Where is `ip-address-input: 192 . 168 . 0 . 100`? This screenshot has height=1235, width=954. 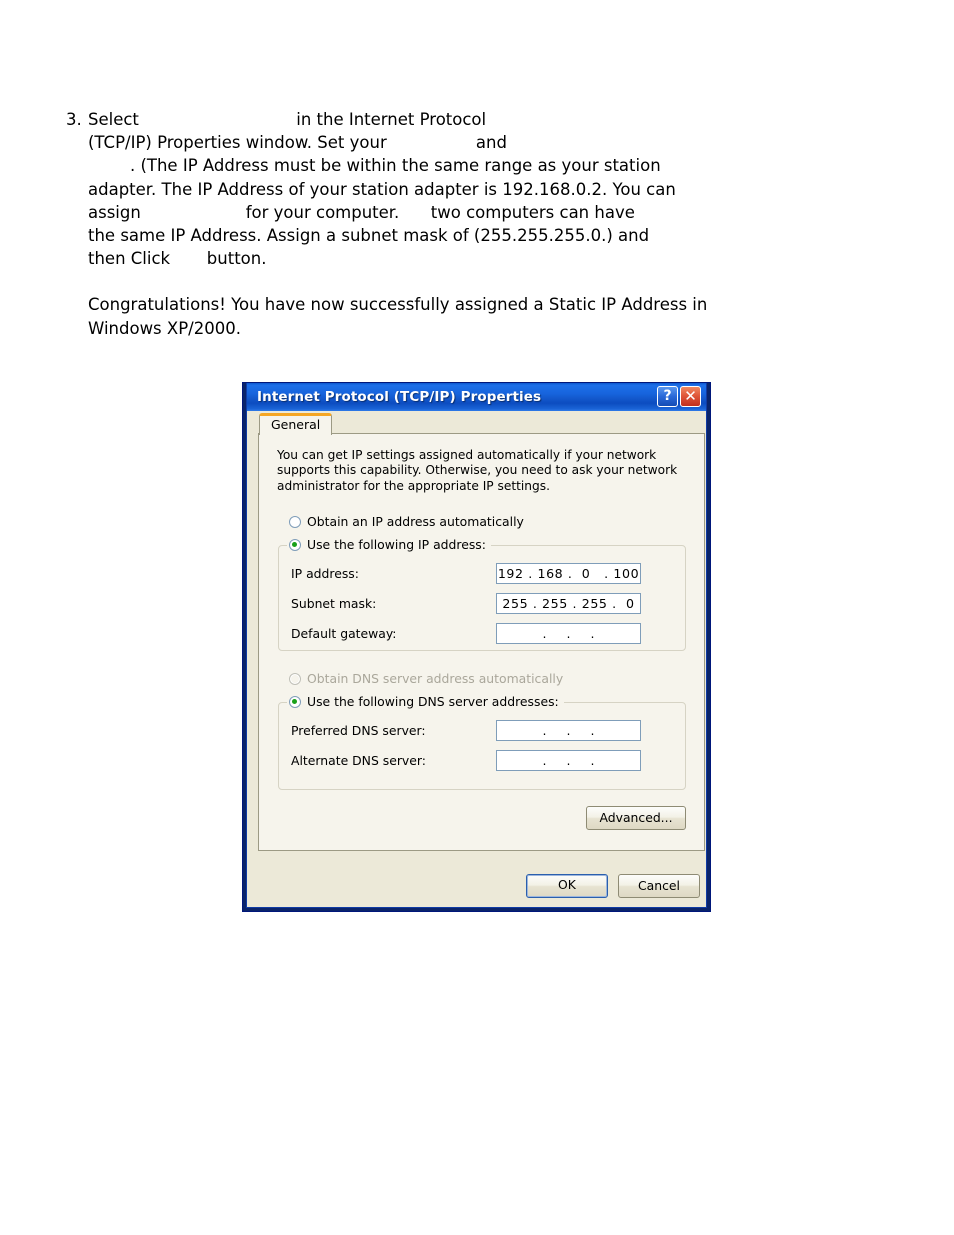 ip-address-input: 192 . 168 . 0 . 100 is located at coordinates (568, 573).